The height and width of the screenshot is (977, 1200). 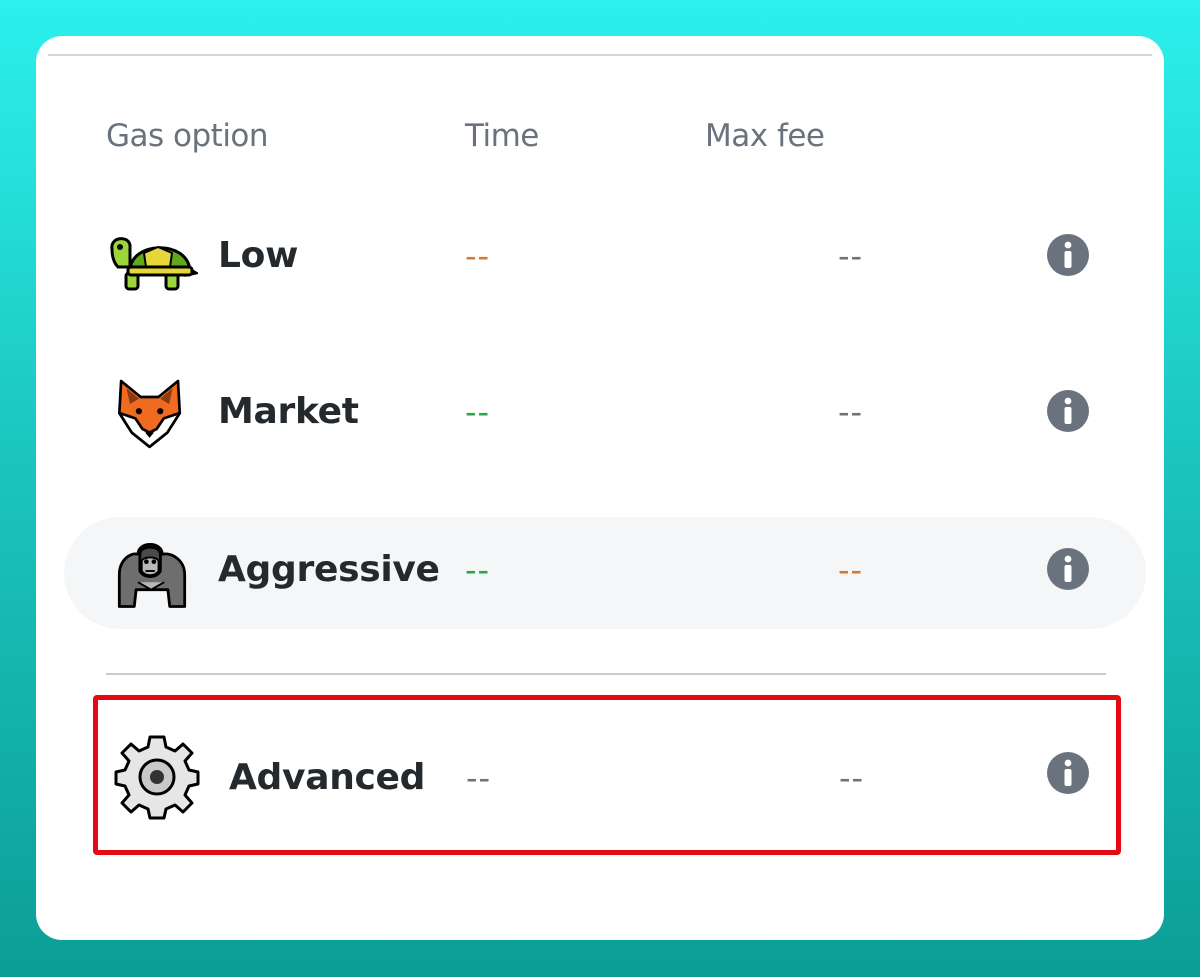 I want to click on fox-icon, so click(x=150, y=414).